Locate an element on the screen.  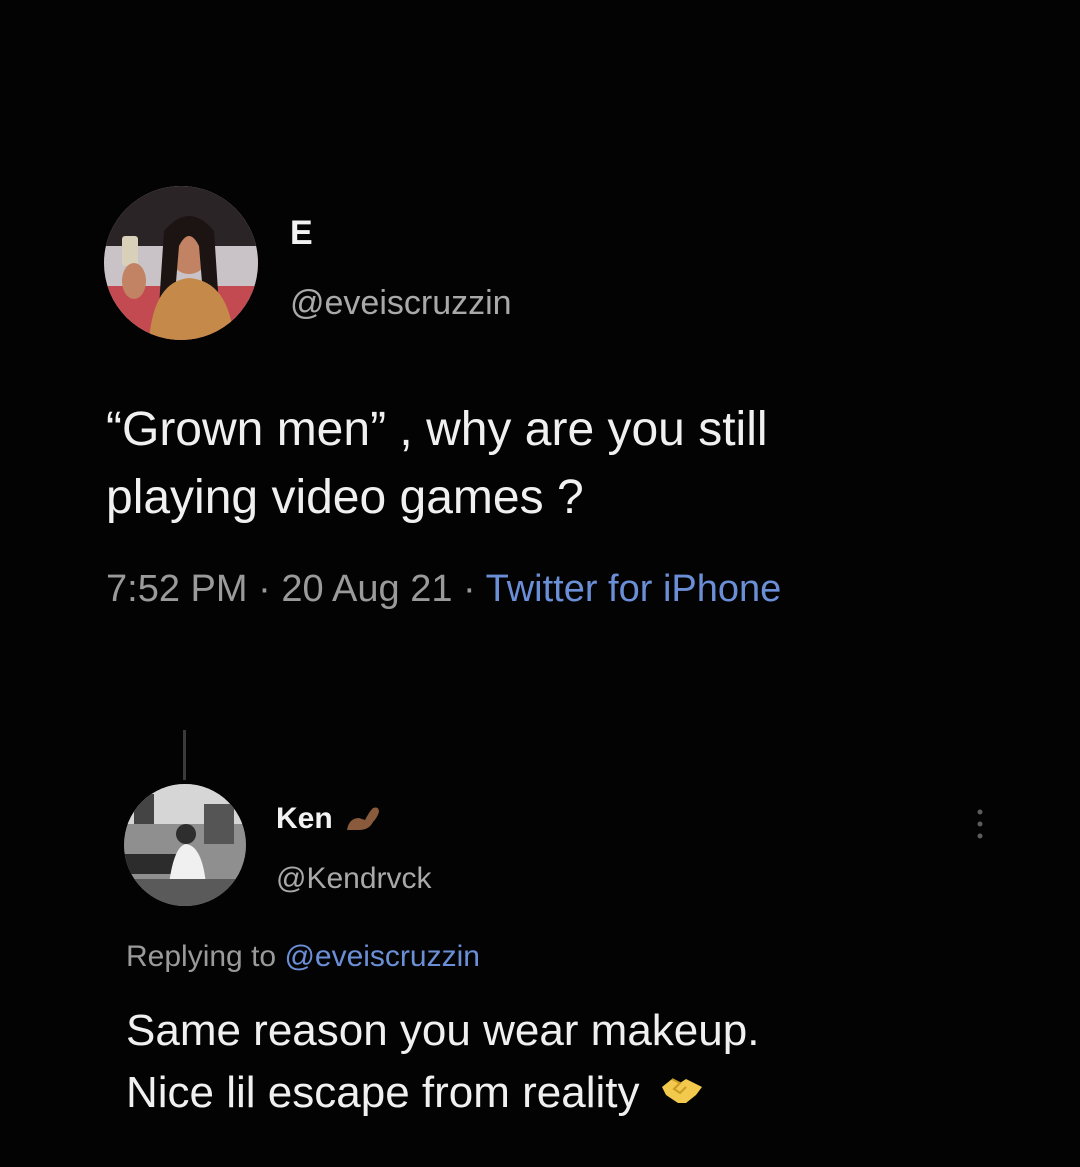
thread-connector is located at coordinates (184, 755).